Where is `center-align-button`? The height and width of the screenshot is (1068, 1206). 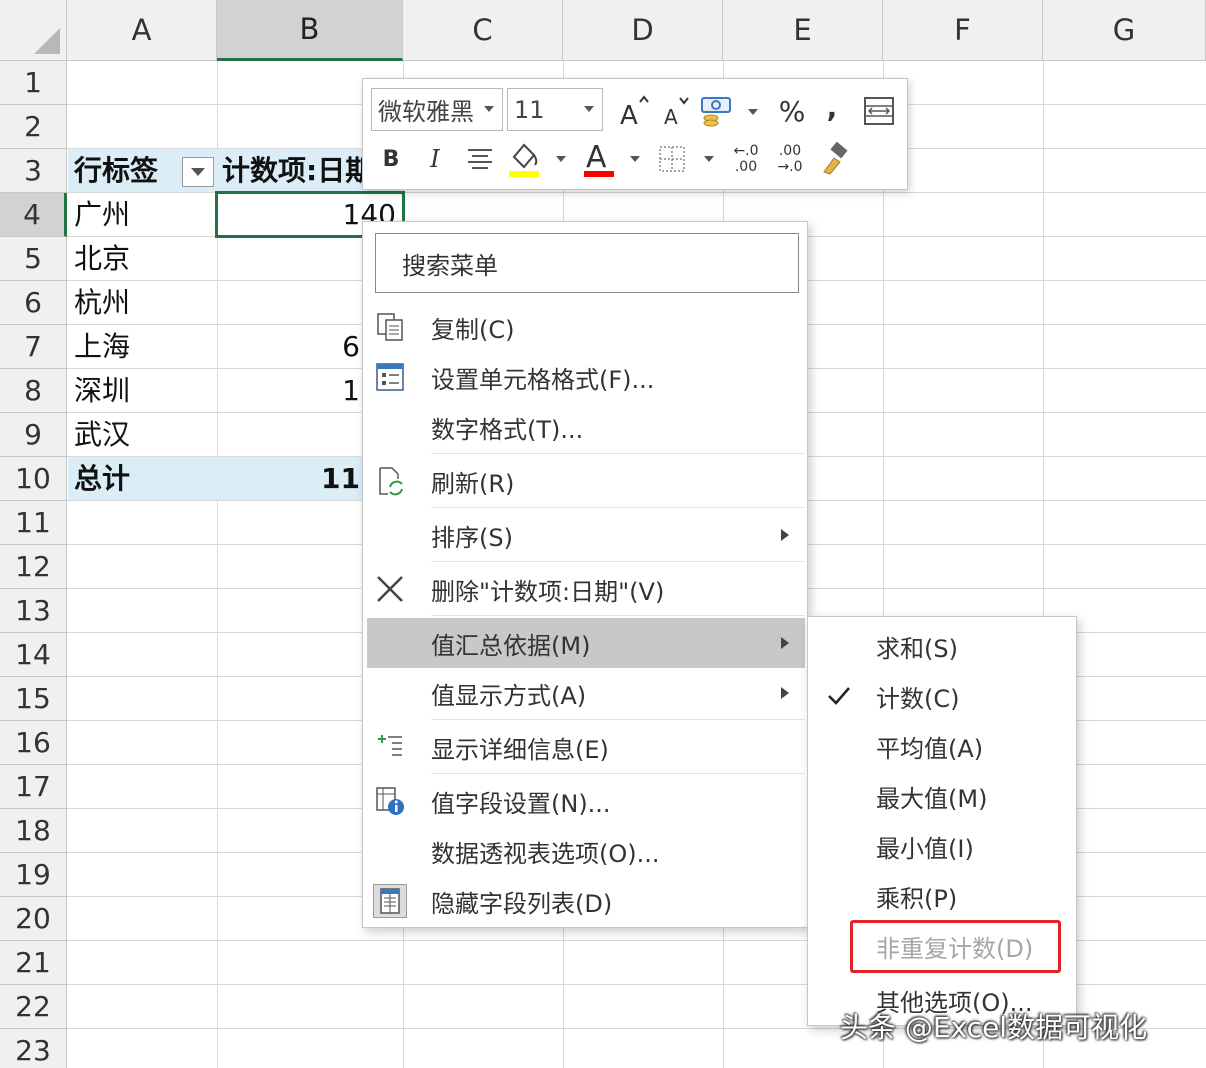 center-align-button is located at coordinates (480, 159).